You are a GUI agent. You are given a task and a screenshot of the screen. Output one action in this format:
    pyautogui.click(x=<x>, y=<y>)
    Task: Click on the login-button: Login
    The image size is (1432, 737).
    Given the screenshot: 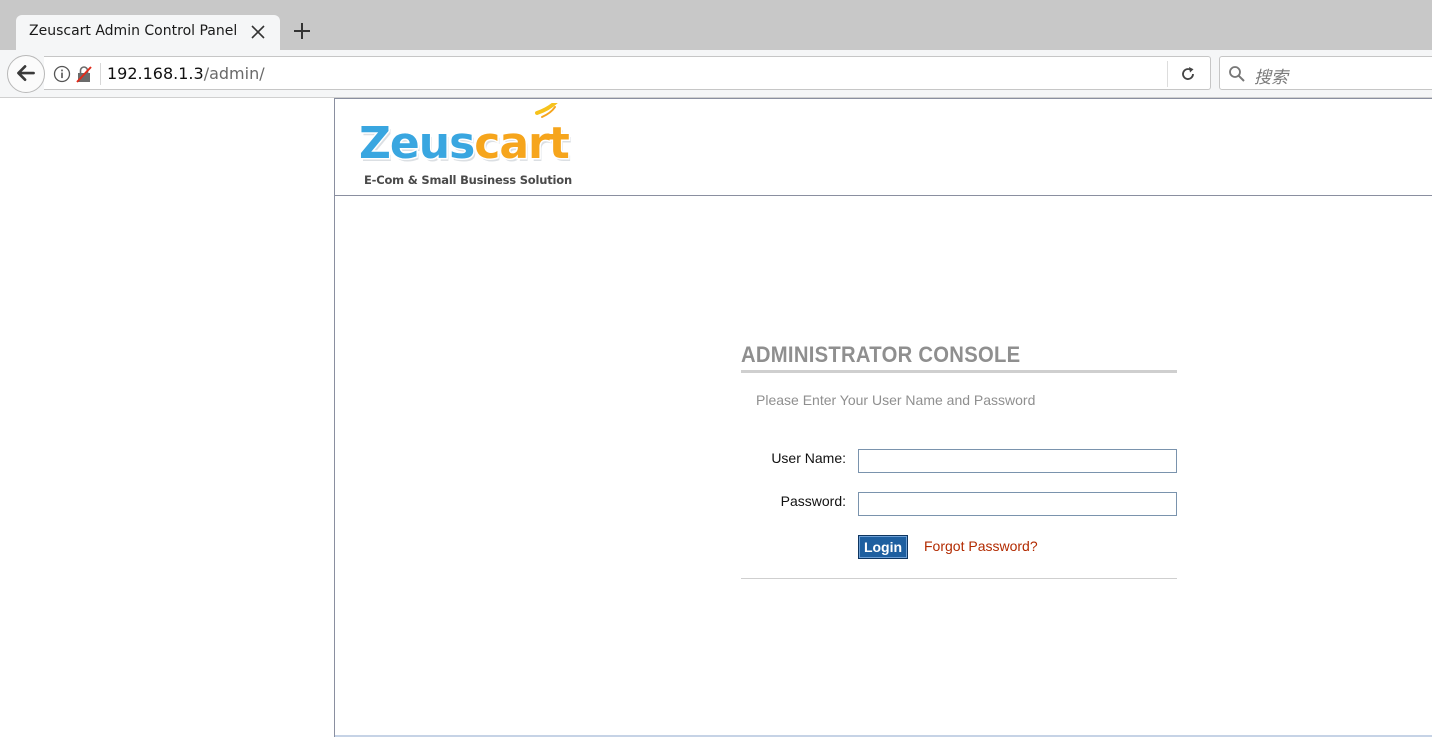 What is the action you would take?
    pyautogui.click(x=883, y=547)
    